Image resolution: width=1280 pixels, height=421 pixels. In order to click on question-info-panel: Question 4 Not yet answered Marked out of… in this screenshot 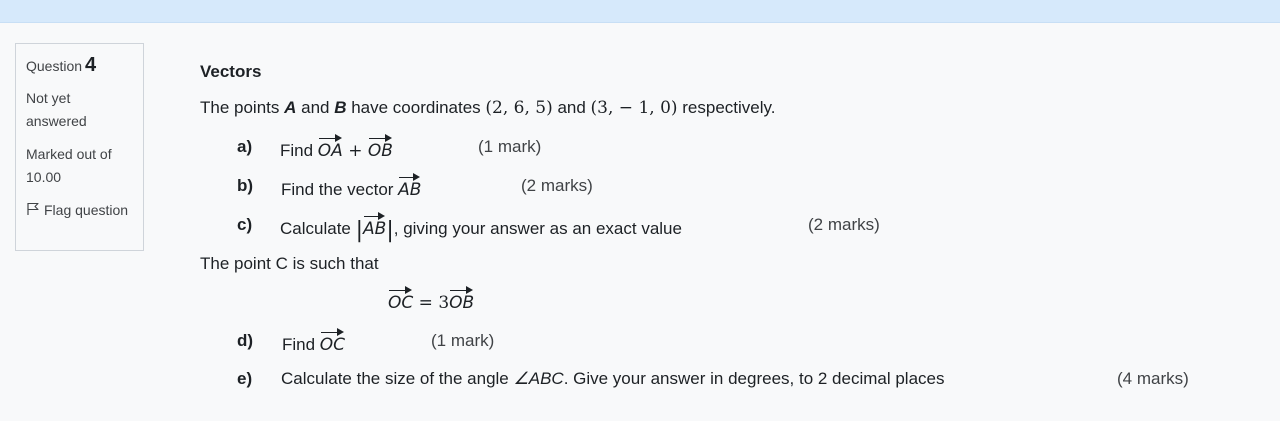, I will do `click(79, 147)`.